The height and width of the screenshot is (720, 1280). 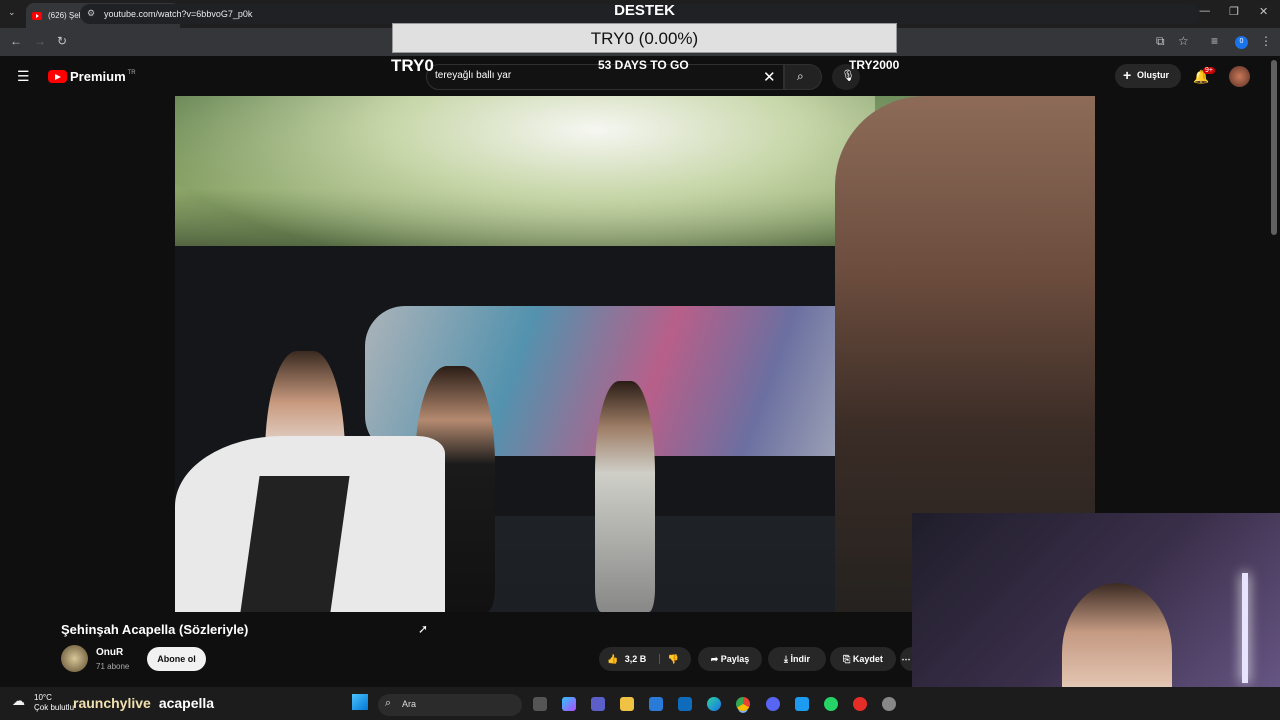 What do you see at coordinates (714, 659) in the screenshot?
I see `share-icon: ➦` at bounding box center [714, 659].